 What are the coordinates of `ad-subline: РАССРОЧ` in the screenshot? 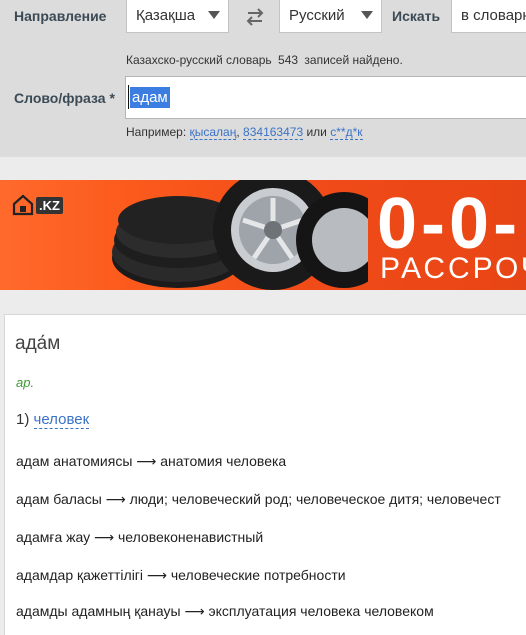 It's located at (453, 268).